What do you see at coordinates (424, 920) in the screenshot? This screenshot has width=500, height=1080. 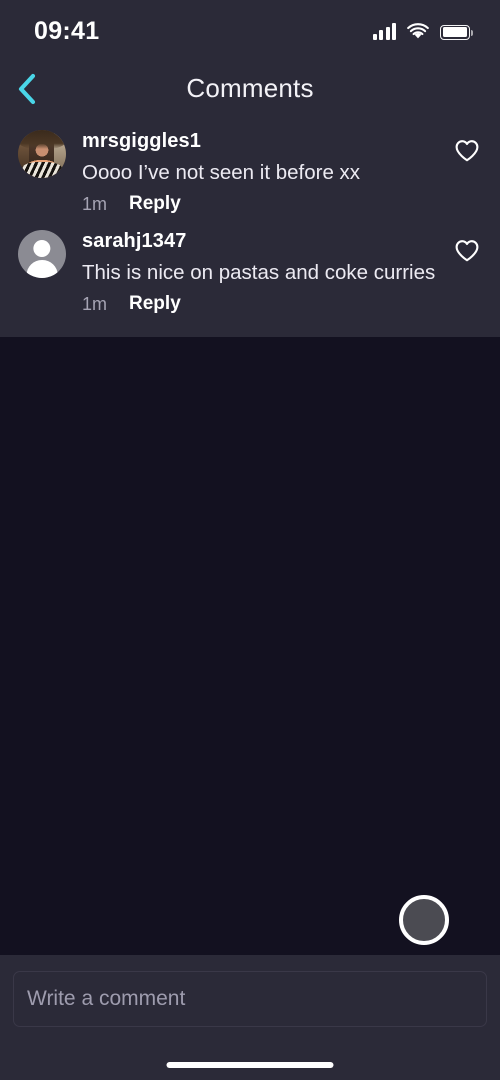 I see `capture-button` at bounding box center [424, 920].